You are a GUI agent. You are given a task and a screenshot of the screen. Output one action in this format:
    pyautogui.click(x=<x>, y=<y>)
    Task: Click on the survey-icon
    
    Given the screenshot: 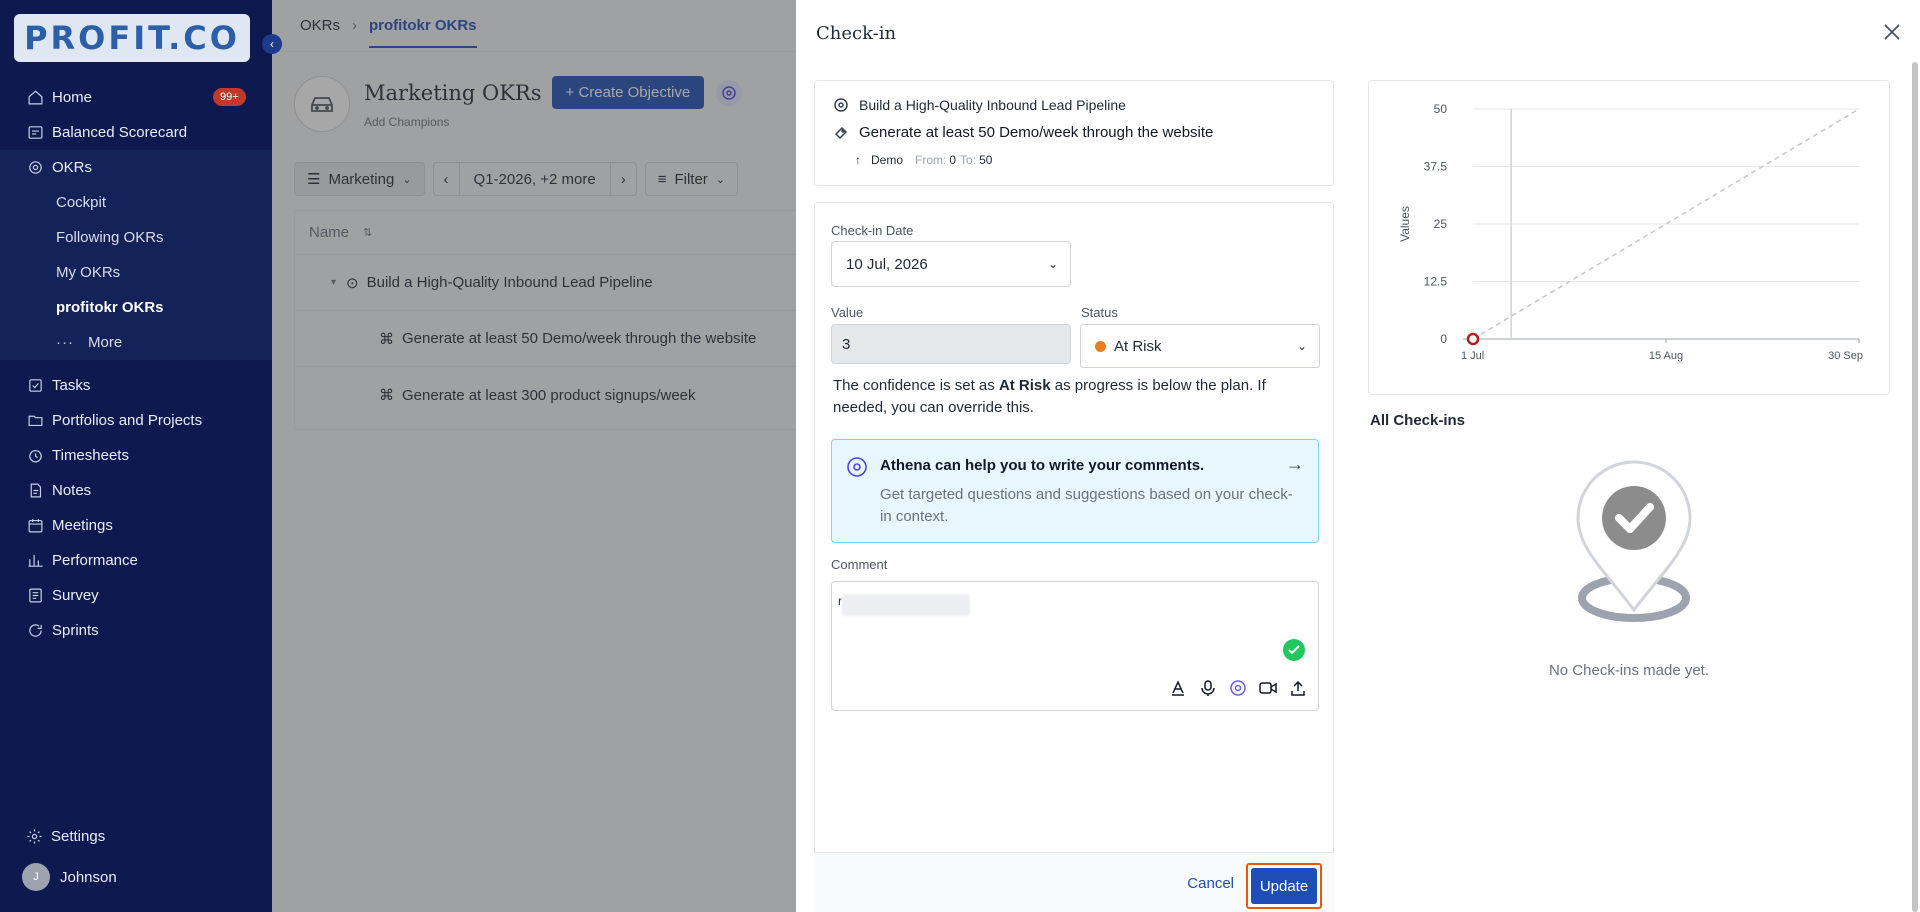 What is the action you would take?
    pyautogui.click(x=35, y=596)
    